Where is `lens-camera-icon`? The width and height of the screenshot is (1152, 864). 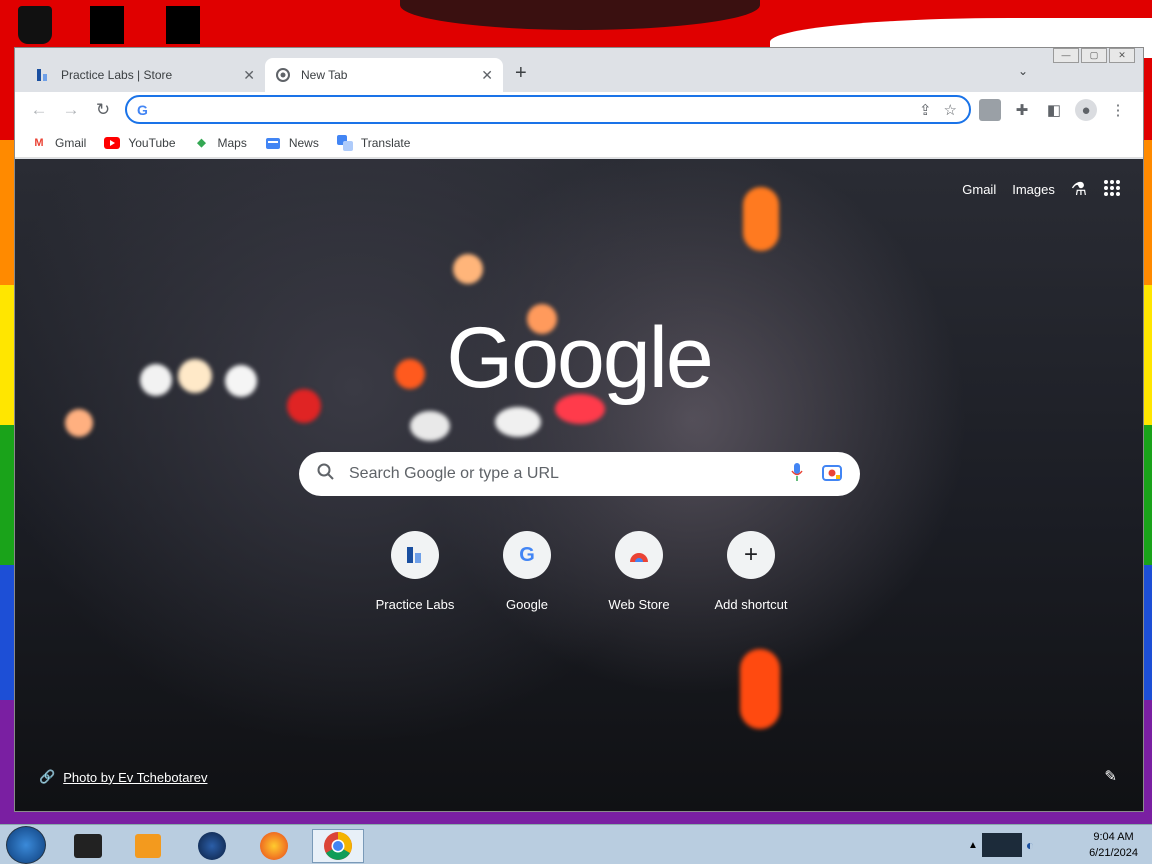
lens-camera-icon is located at coordinates (832, 474).